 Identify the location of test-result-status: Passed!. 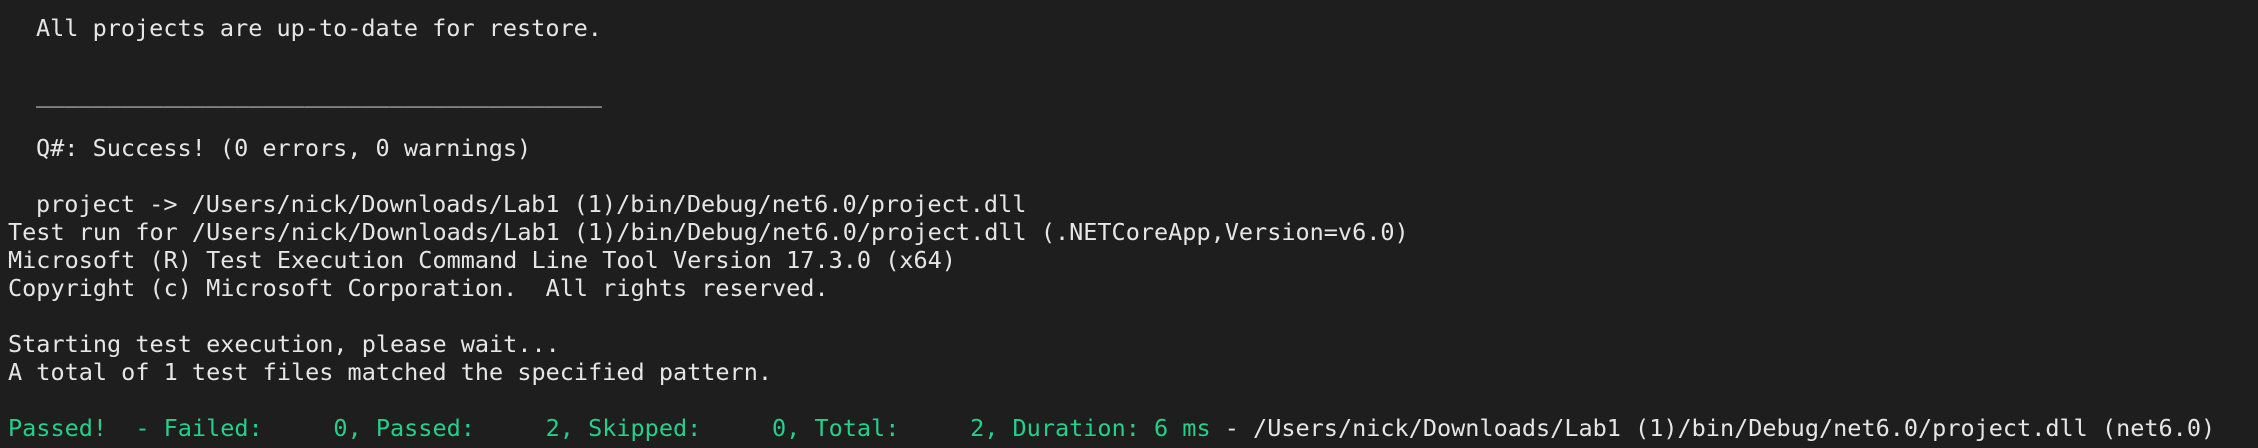
(58, 428).